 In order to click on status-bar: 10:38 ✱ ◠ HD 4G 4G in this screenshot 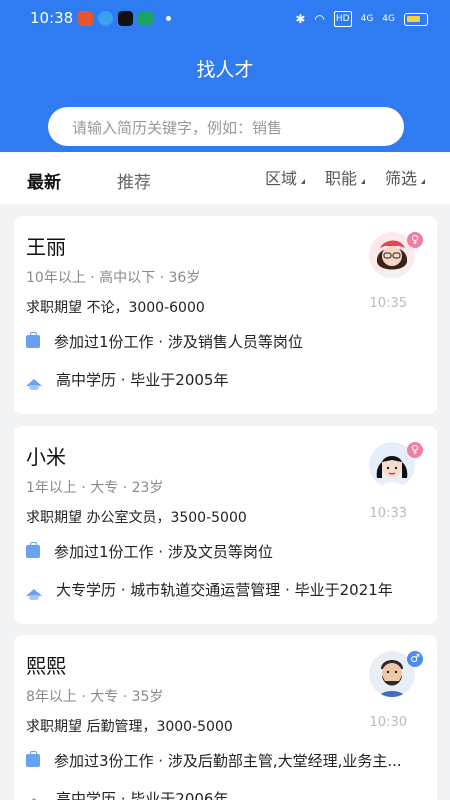, I will do `click(225, 19)`.